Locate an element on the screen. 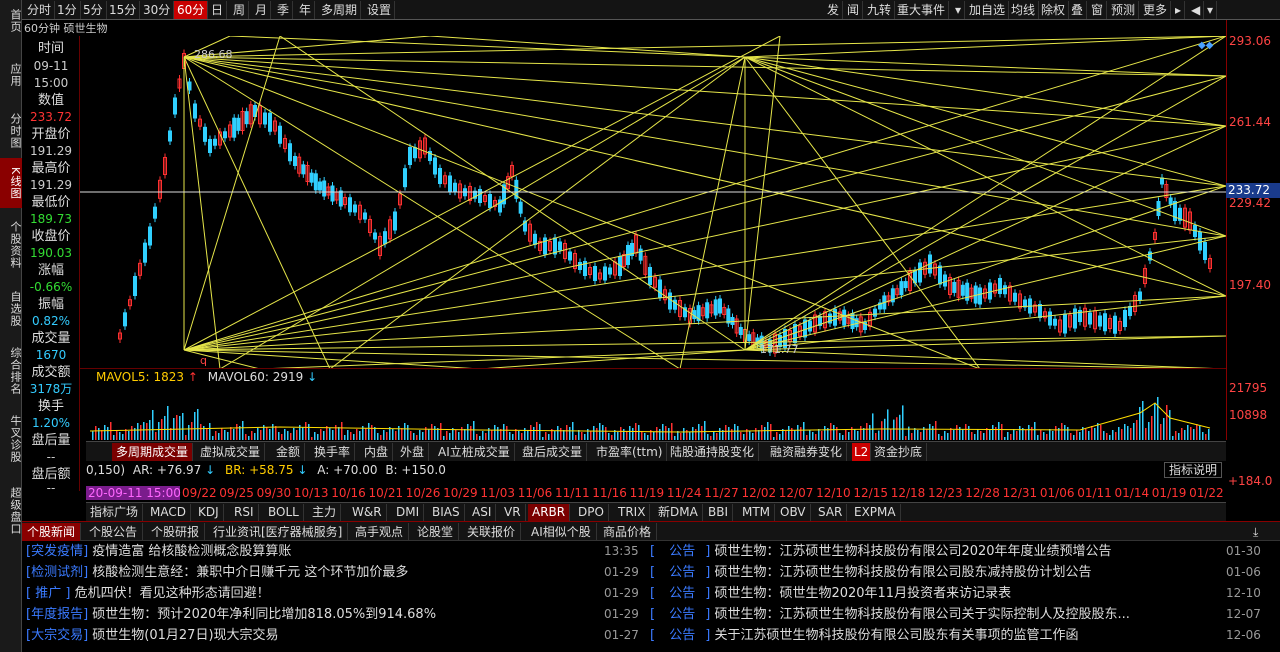  news-item: [年度报告] 硕世生物：预计2020年净利同比增加818.05%到914.68% is located at coordinates (332, 614).